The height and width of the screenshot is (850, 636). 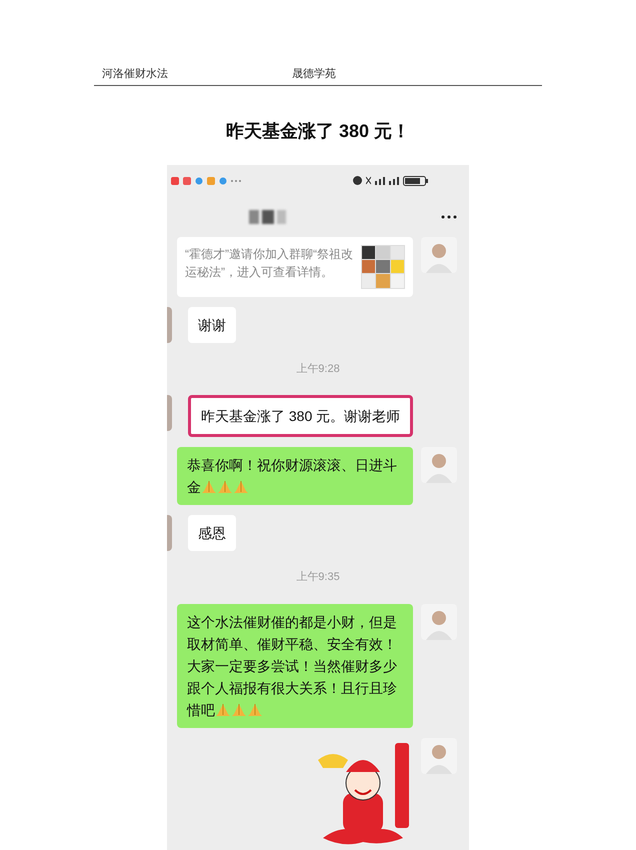 What do you see at coordinates (314, 74) in the screenshot?
I see `header-text: 晟德学苑` at bounding box center [314, 74].